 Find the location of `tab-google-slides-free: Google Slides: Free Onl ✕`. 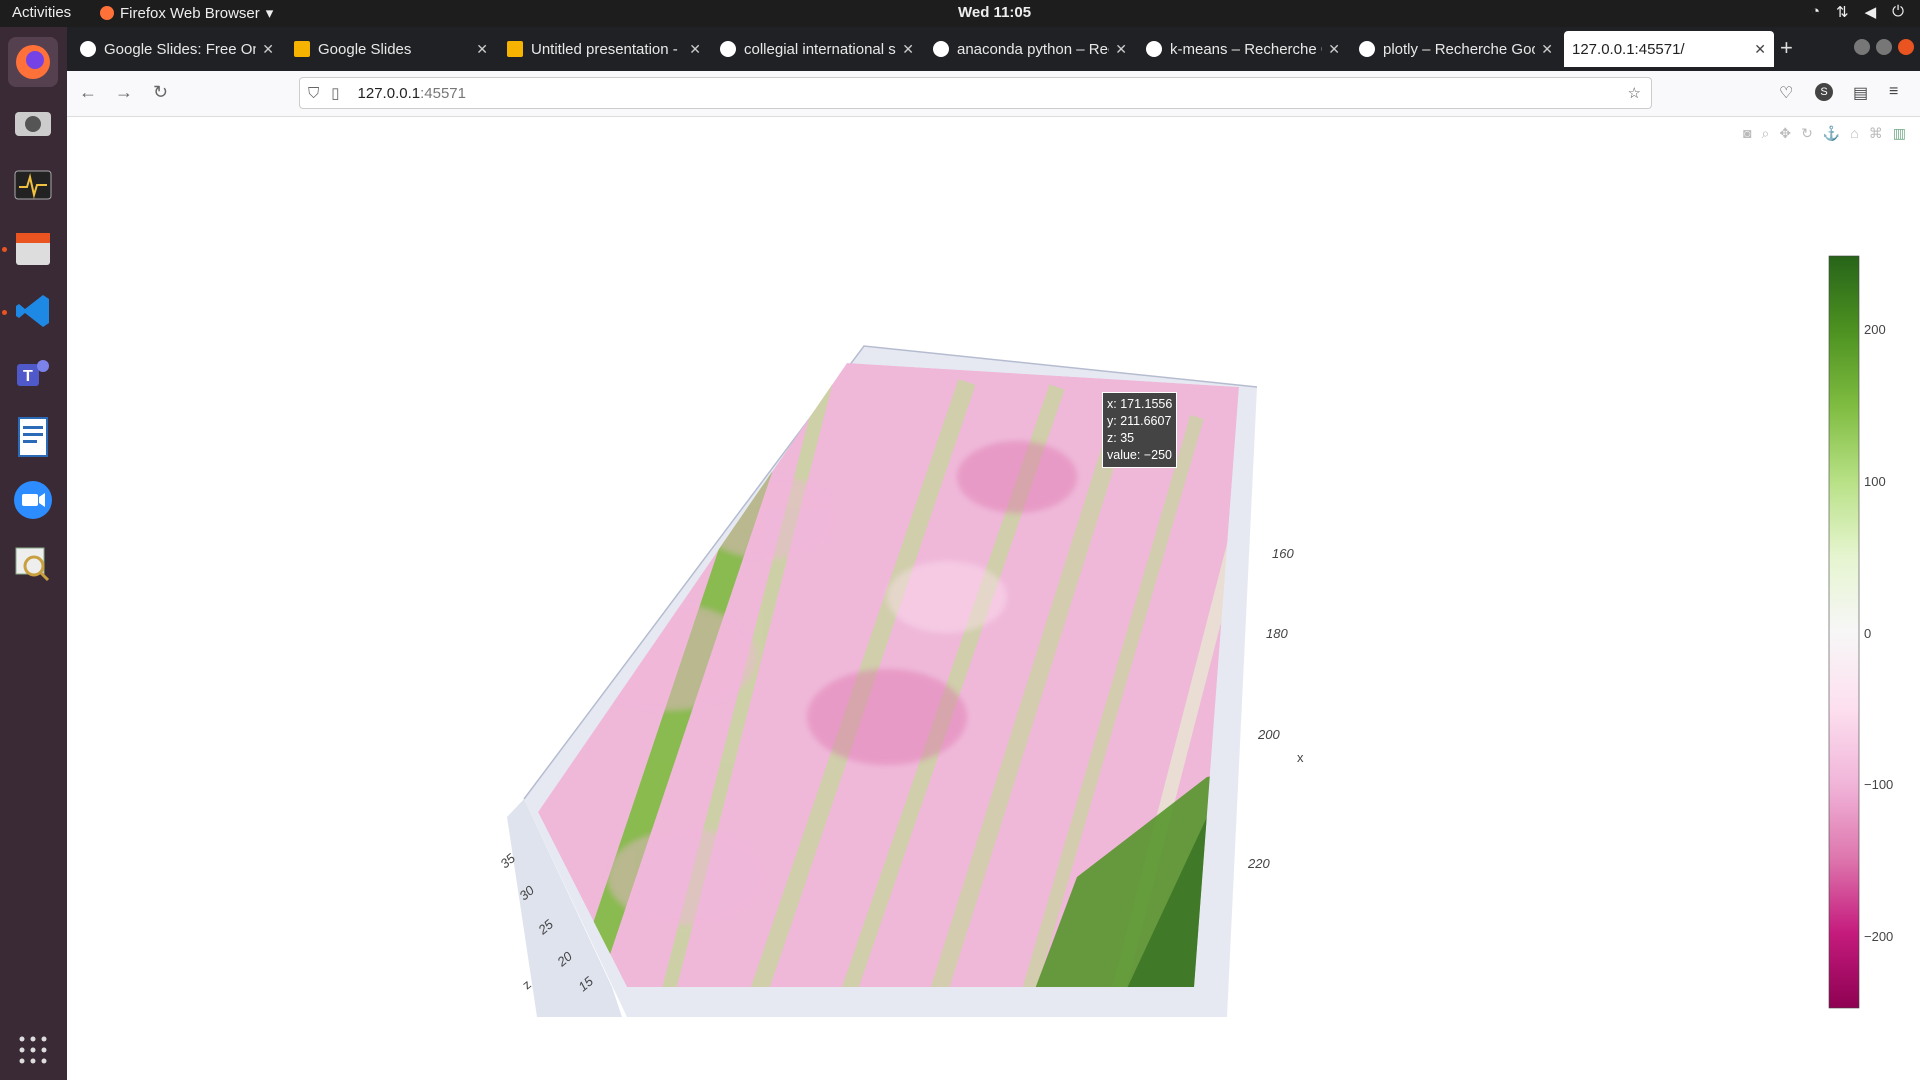

tab-google-slides-free: Google Slides: Free Onl ✕ is located at coordinates (177, 49).